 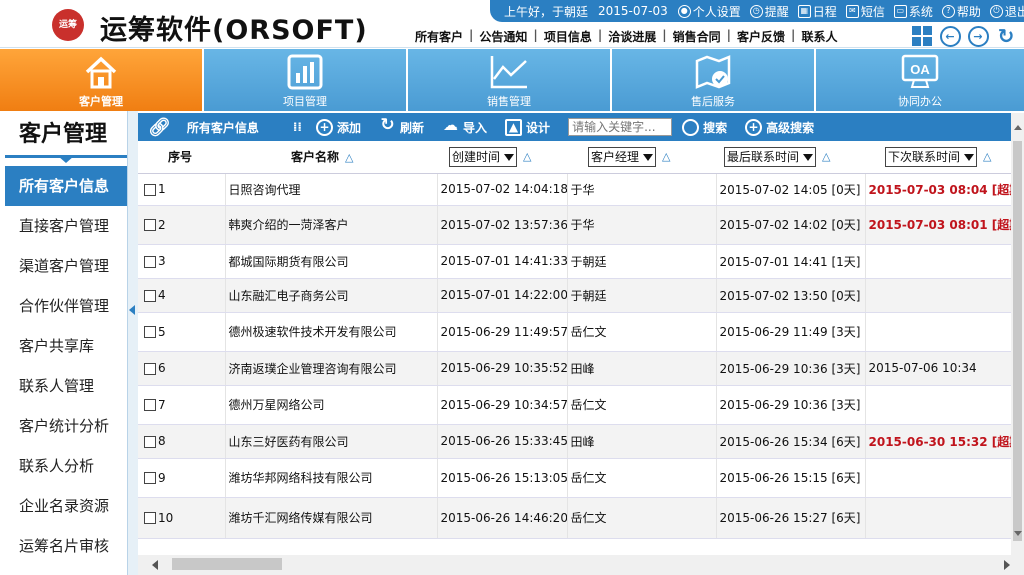 I want to click on add-button: + 添加, so click(x=338, y=127).